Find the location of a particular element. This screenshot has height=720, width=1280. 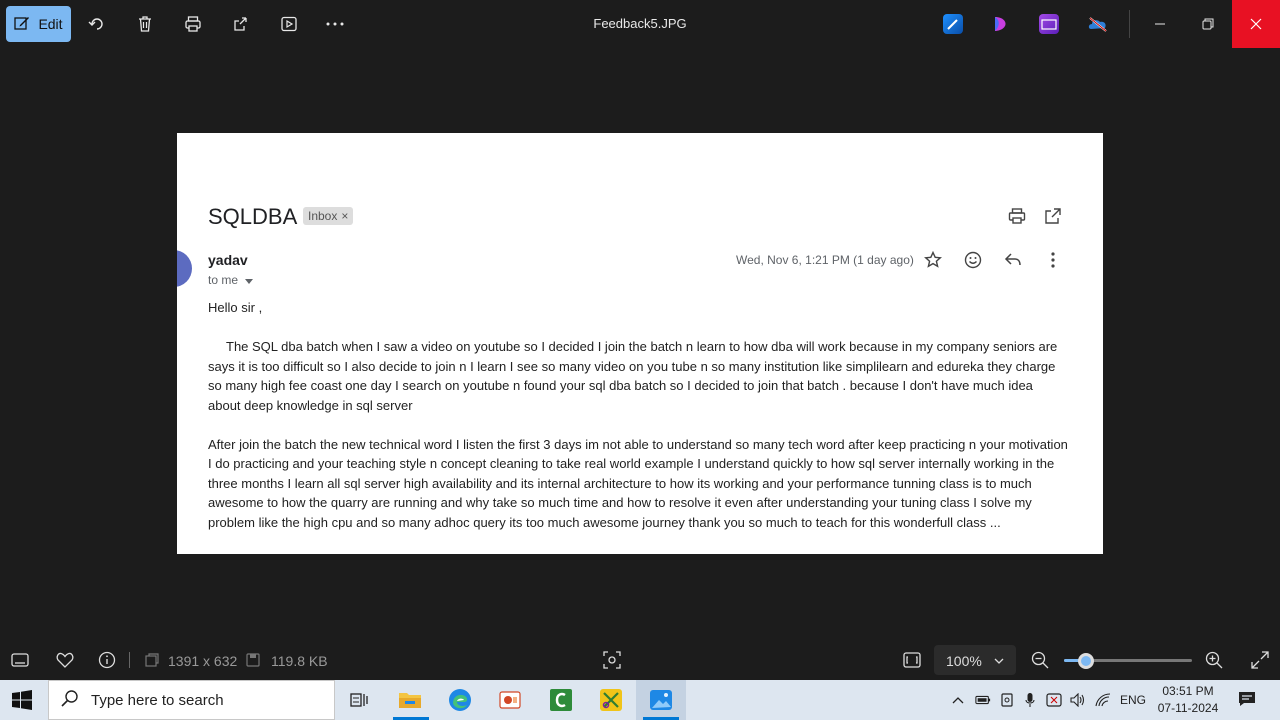

avatar is located at coordinates (184, 268).